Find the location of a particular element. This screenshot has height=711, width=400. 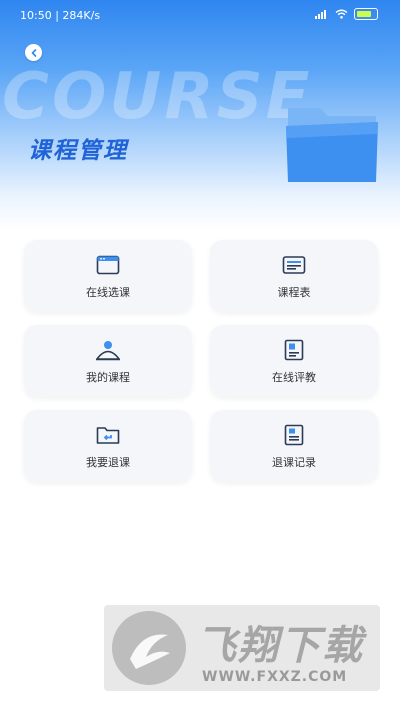

timetable-icon is located at coordinates (294, 265).